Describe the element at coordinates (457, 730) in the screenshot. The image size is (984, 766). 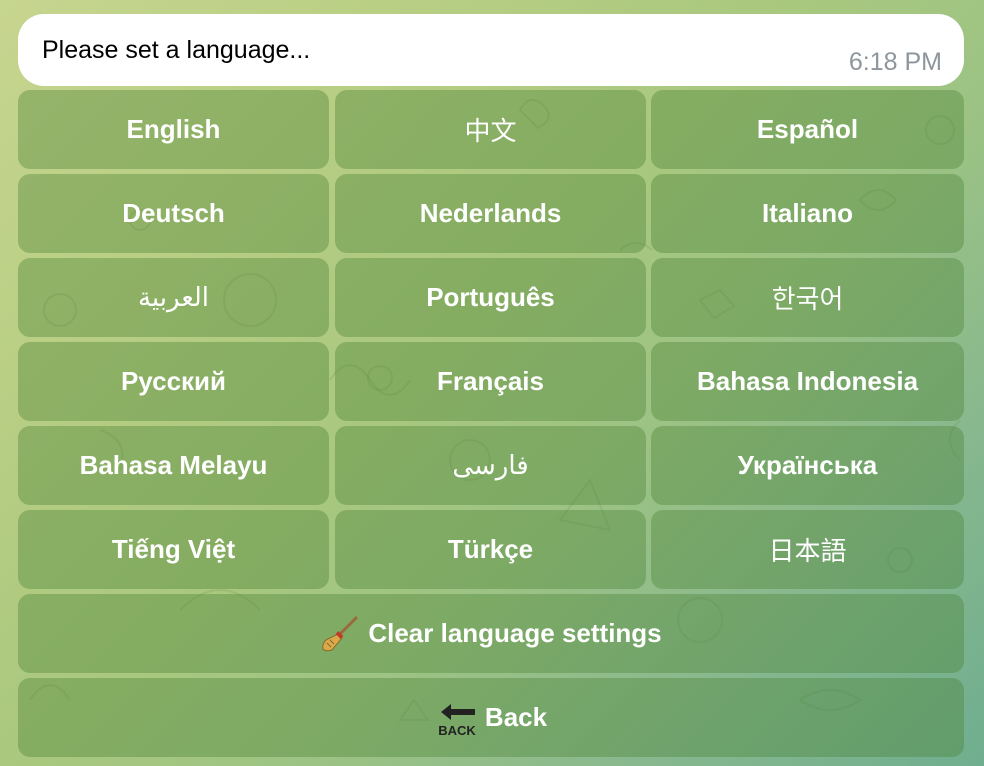
I see `svg-text: BACK` at that location.